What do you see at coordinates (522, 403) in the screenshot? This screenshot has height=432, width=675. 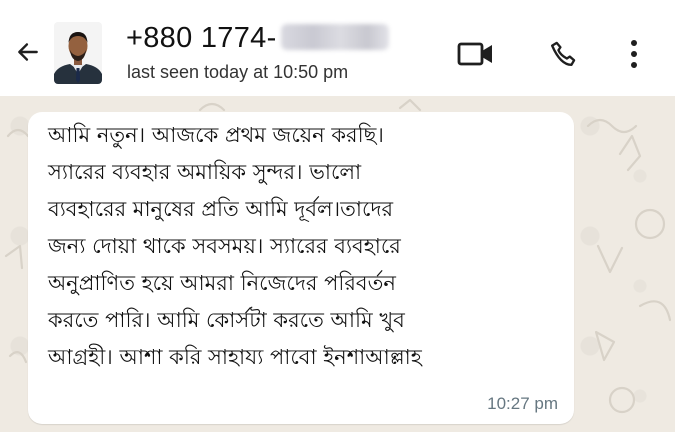 I see `message-timestamp: 10:27 pm` at bounding box center [522, 403].